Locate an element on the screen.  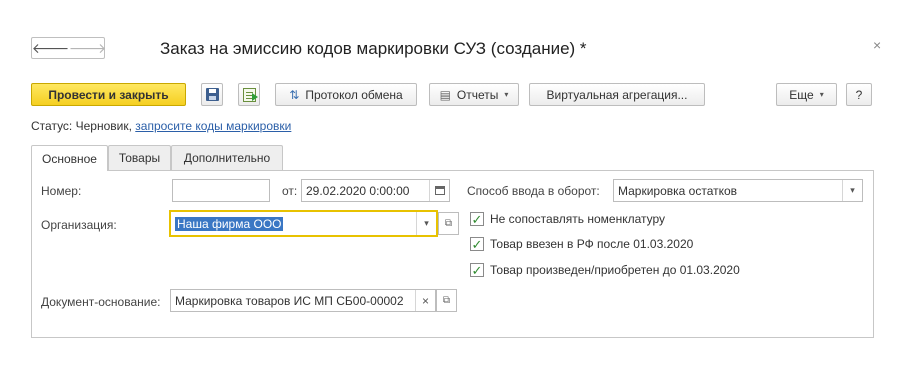
post-button is located at coordinates (249, 94).